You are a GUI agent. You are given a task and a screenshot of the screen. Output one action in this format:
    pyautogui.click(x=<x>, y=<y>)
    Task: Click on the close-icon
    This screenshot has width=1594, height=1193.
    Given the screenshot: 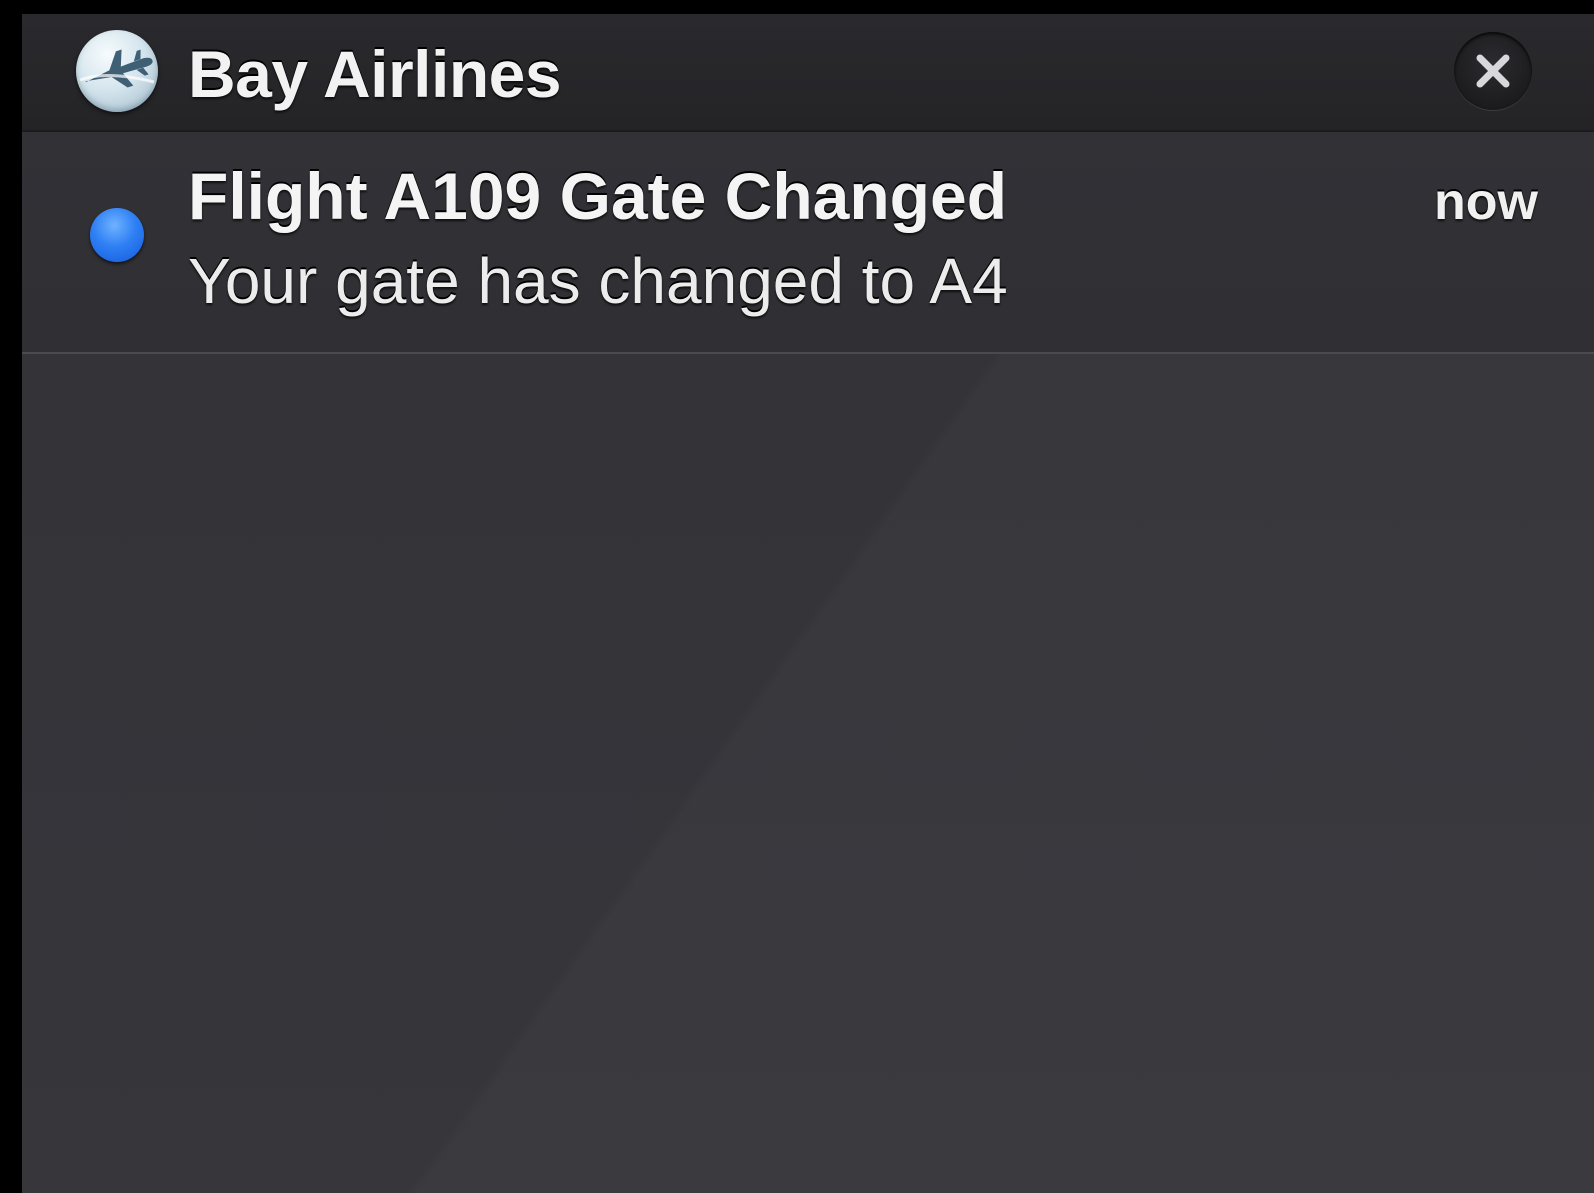 What is the action you would take?
    pyautogui.click(x=1493, y=71)
    